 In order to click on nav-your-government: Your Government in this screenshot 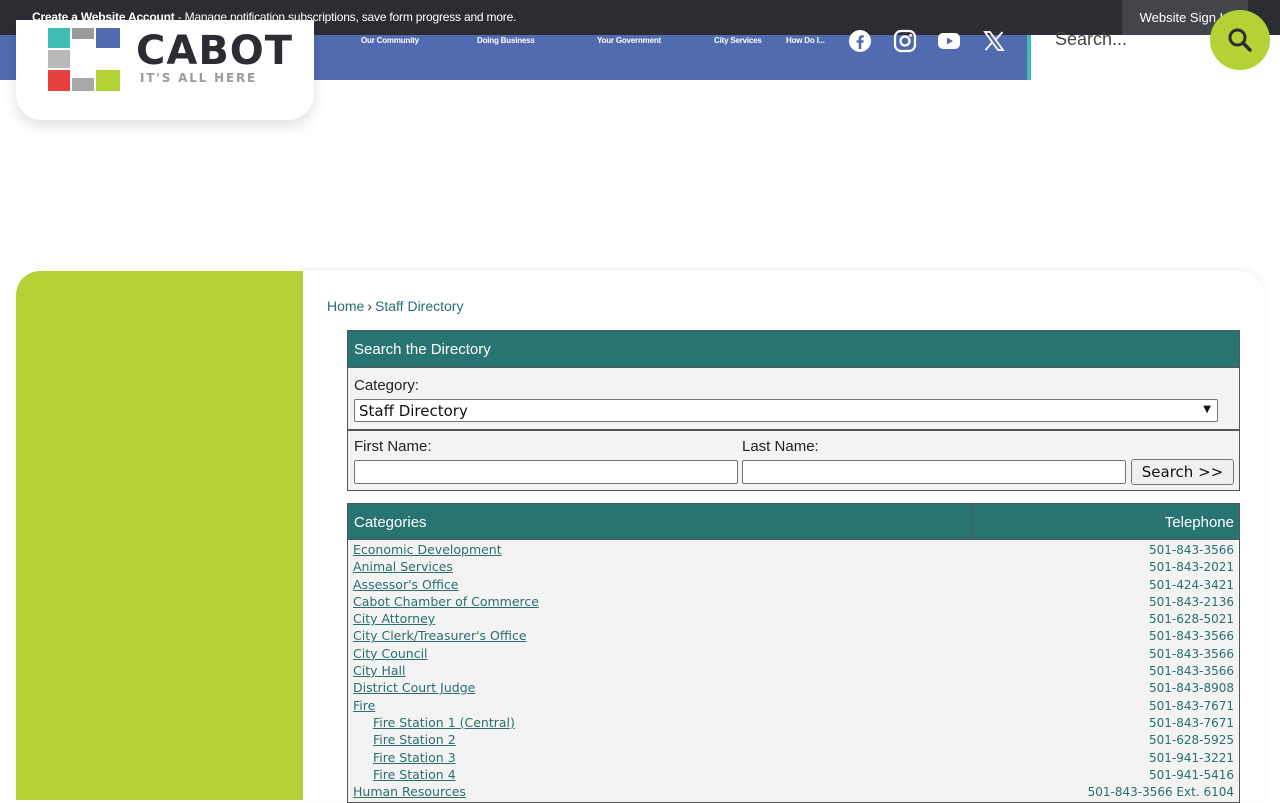, I will do `click(629, 40)`.